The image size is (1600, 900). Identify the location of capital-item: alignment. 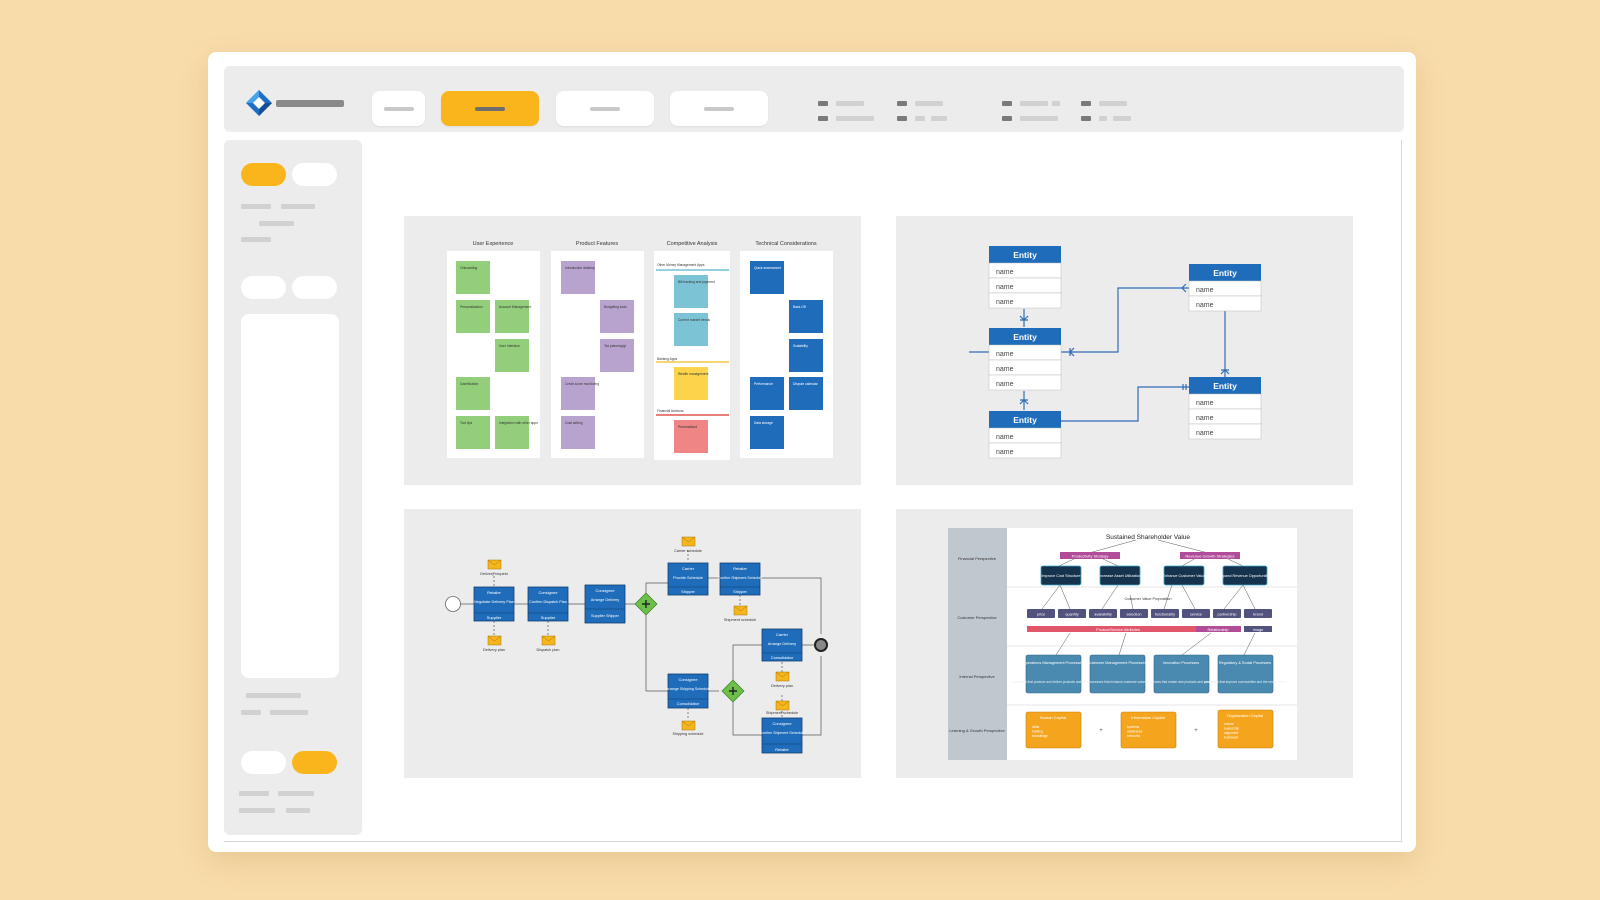
(1231, 733).